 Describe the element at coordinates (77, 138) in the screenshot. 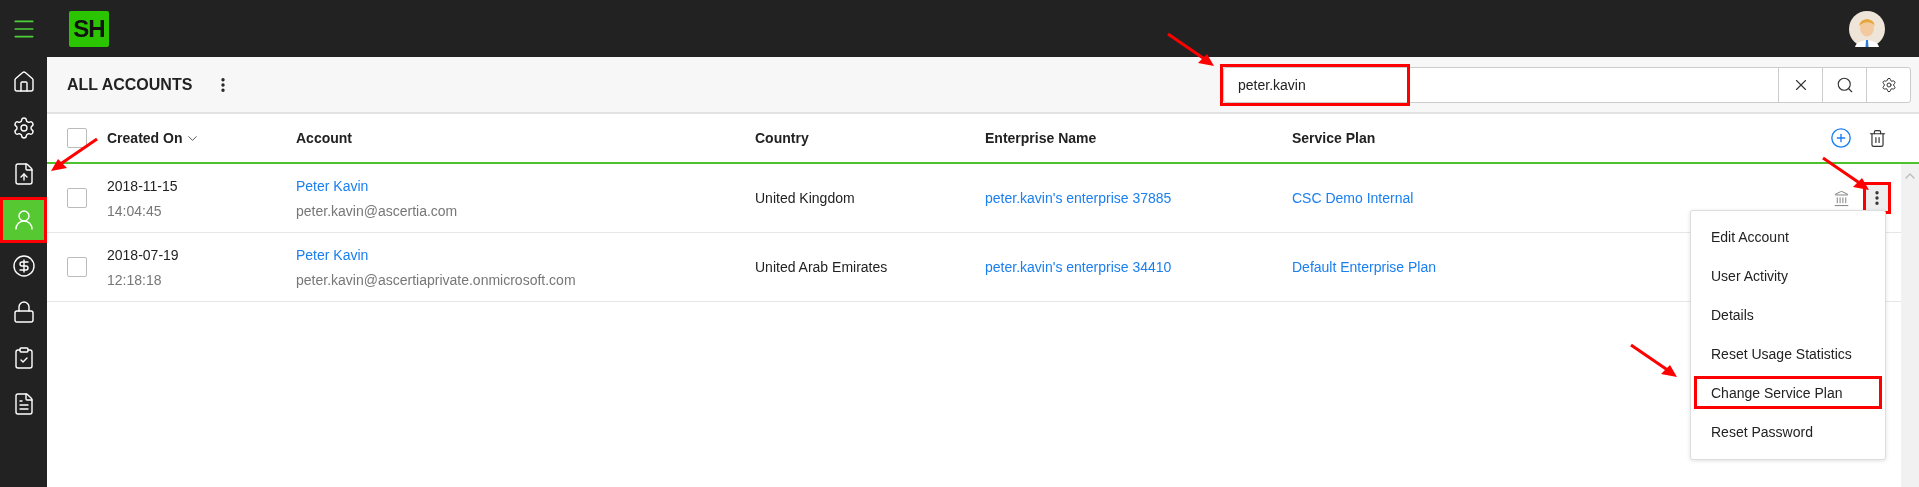

I see `select-all-checkbox` at that location.